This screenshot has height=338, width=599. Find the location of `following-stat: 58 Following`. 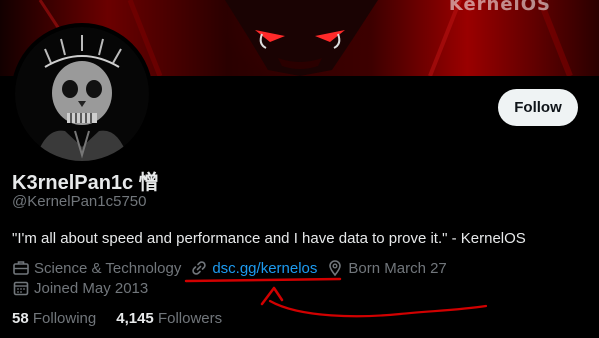

following-stat: 58 Following is located at coordinates (54, 318).